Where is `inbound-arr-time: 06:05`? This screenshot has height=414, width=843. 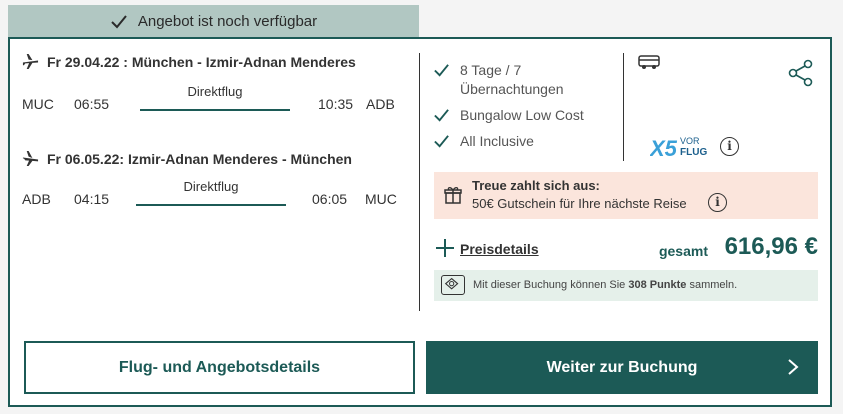
inbound-arr-time: 06:05 is located at coordinates (330, 199).